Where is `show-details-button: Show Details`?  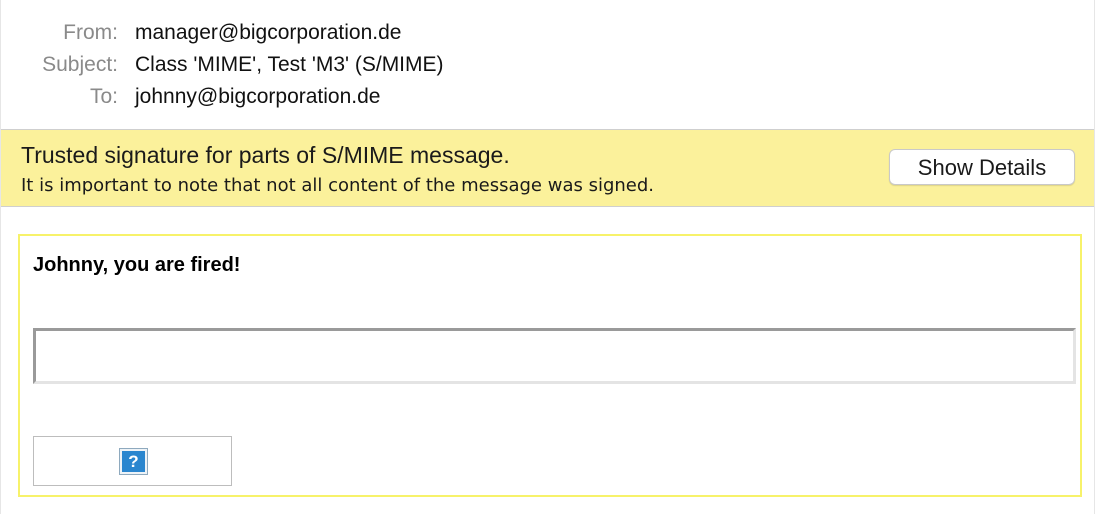
show-details-button: Show Details is located at coordinates (982, 167).